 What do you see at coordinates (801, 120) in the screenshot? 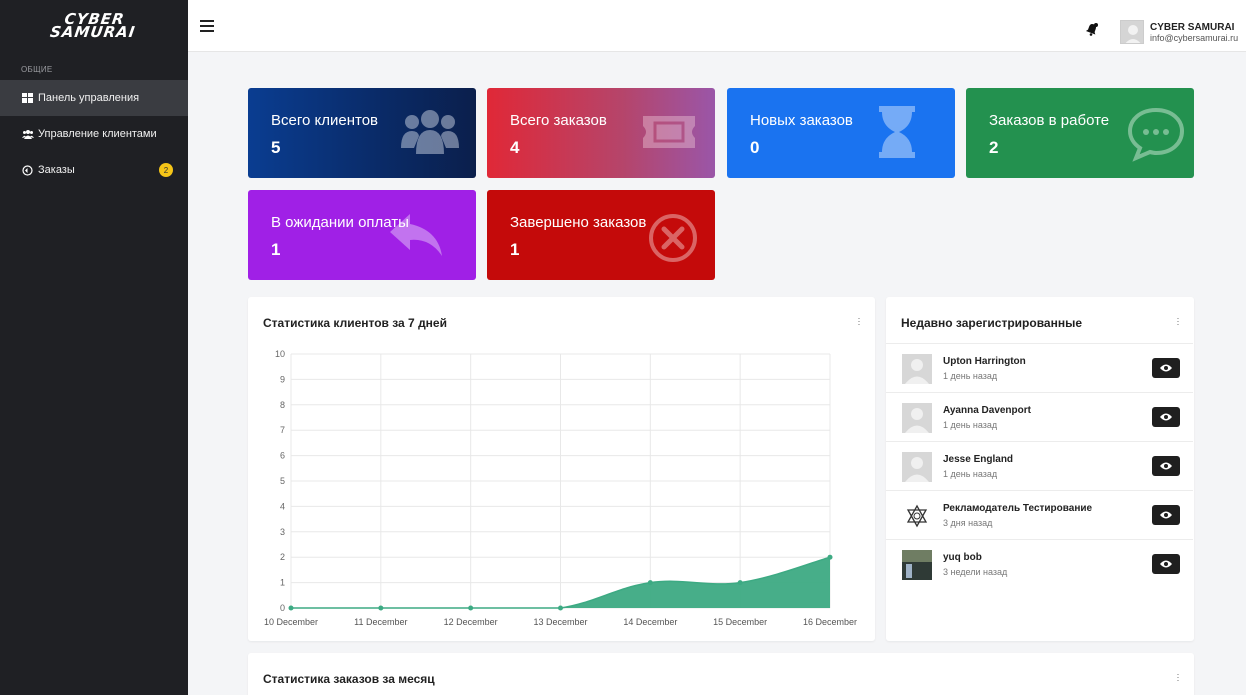
I see `stat-card-label: Новых заказов` at bounding box center [801, 120].